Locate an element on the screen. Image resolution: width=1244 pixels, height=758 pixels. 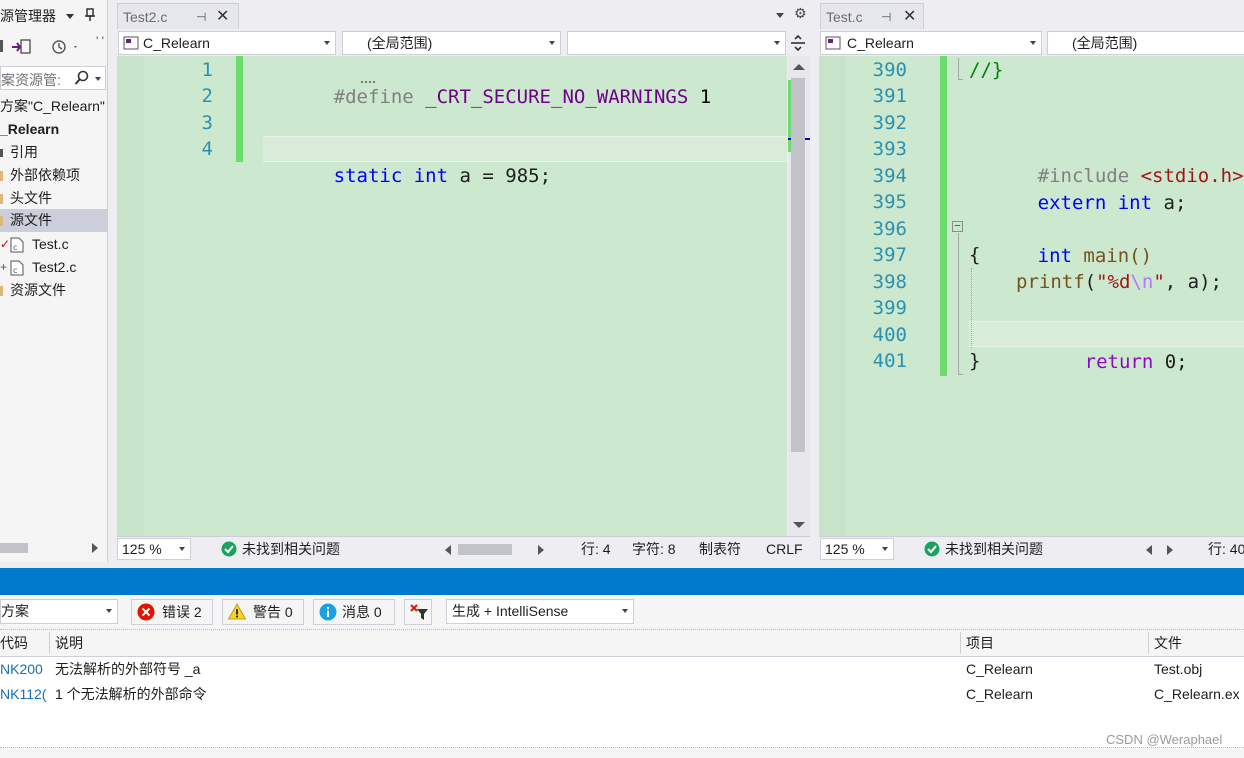
tree-item-resource-files: 资源文件 is located at coordinates (53, 290).